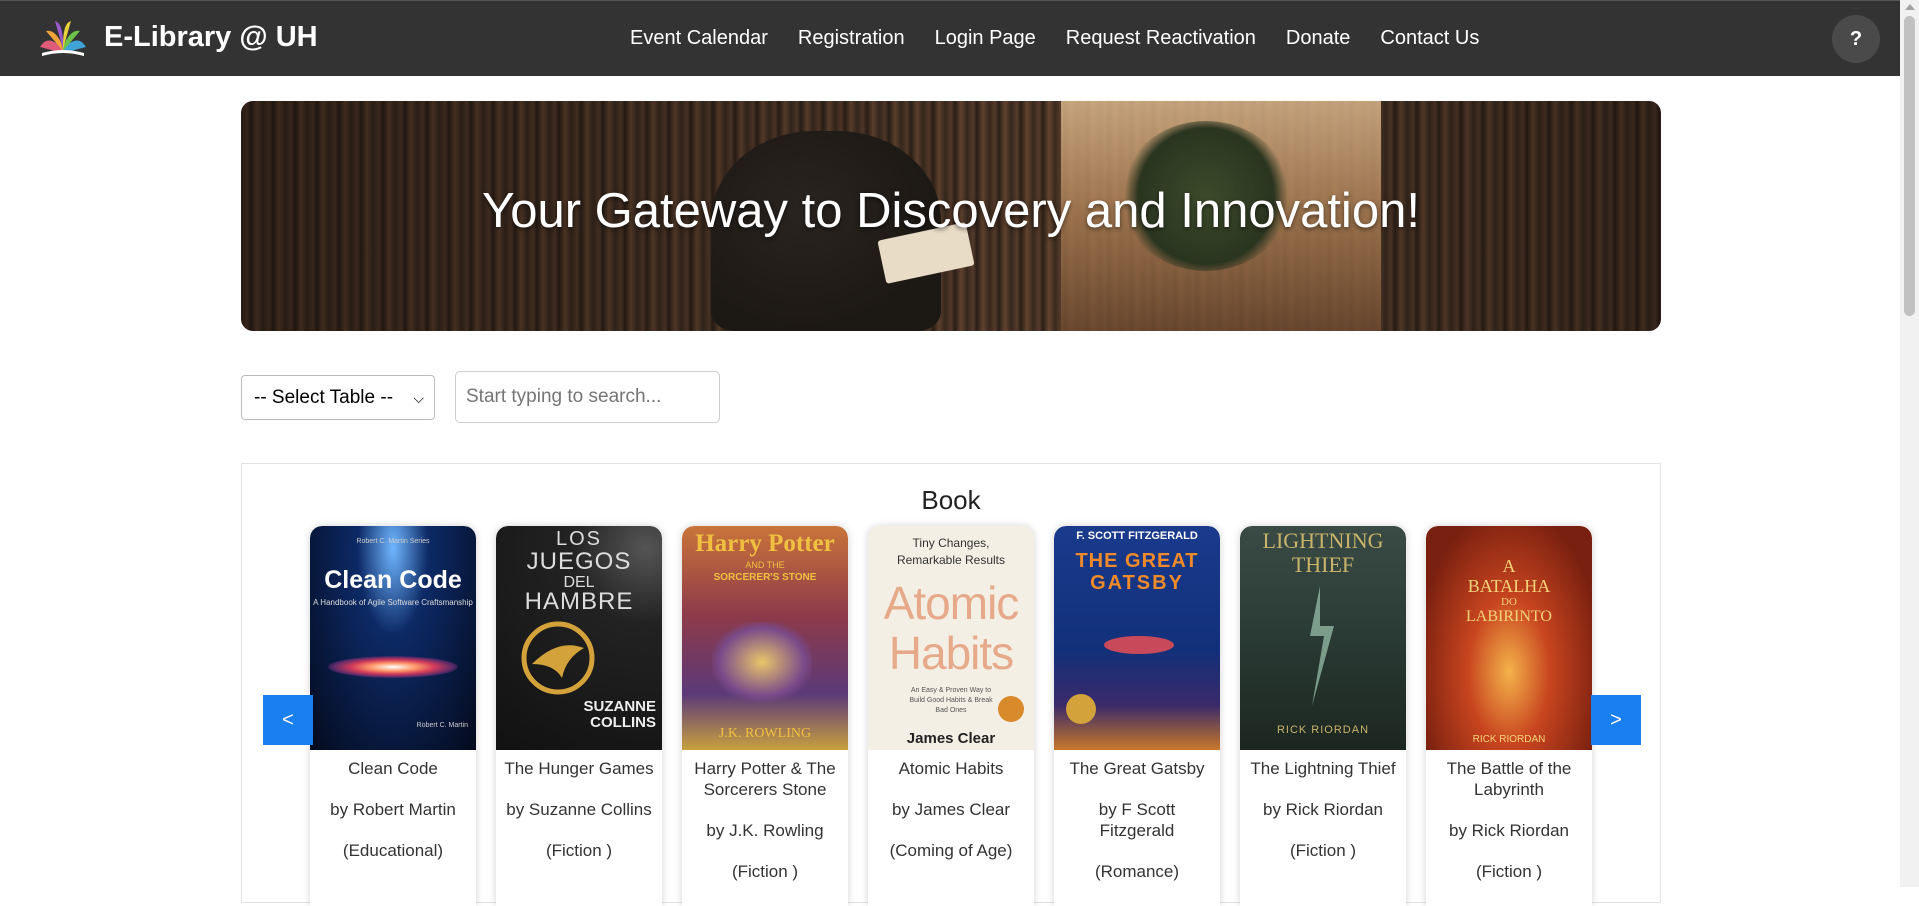 The width and height of the screenshot is (1919, 906). I want to click on cover-title: BATALHA, so click(1509, 586).